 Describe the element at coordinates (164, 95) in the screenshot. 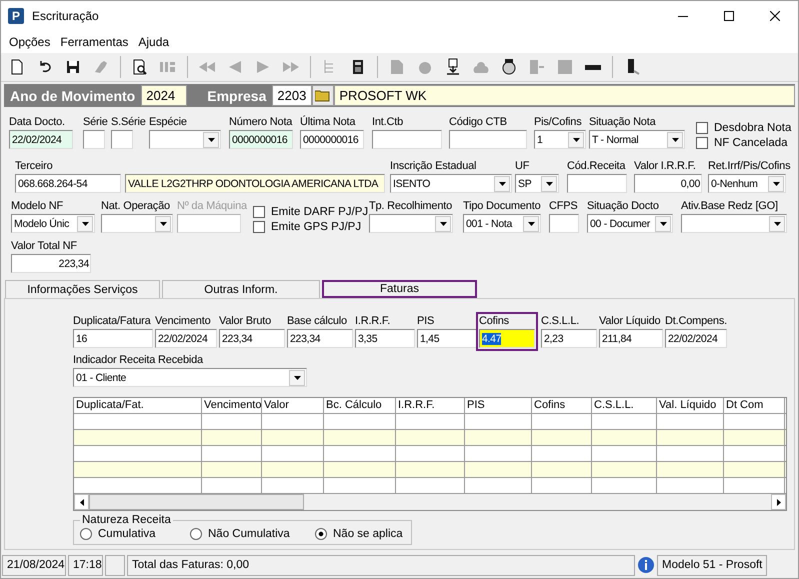

I see `year-field: 2024` at that location.